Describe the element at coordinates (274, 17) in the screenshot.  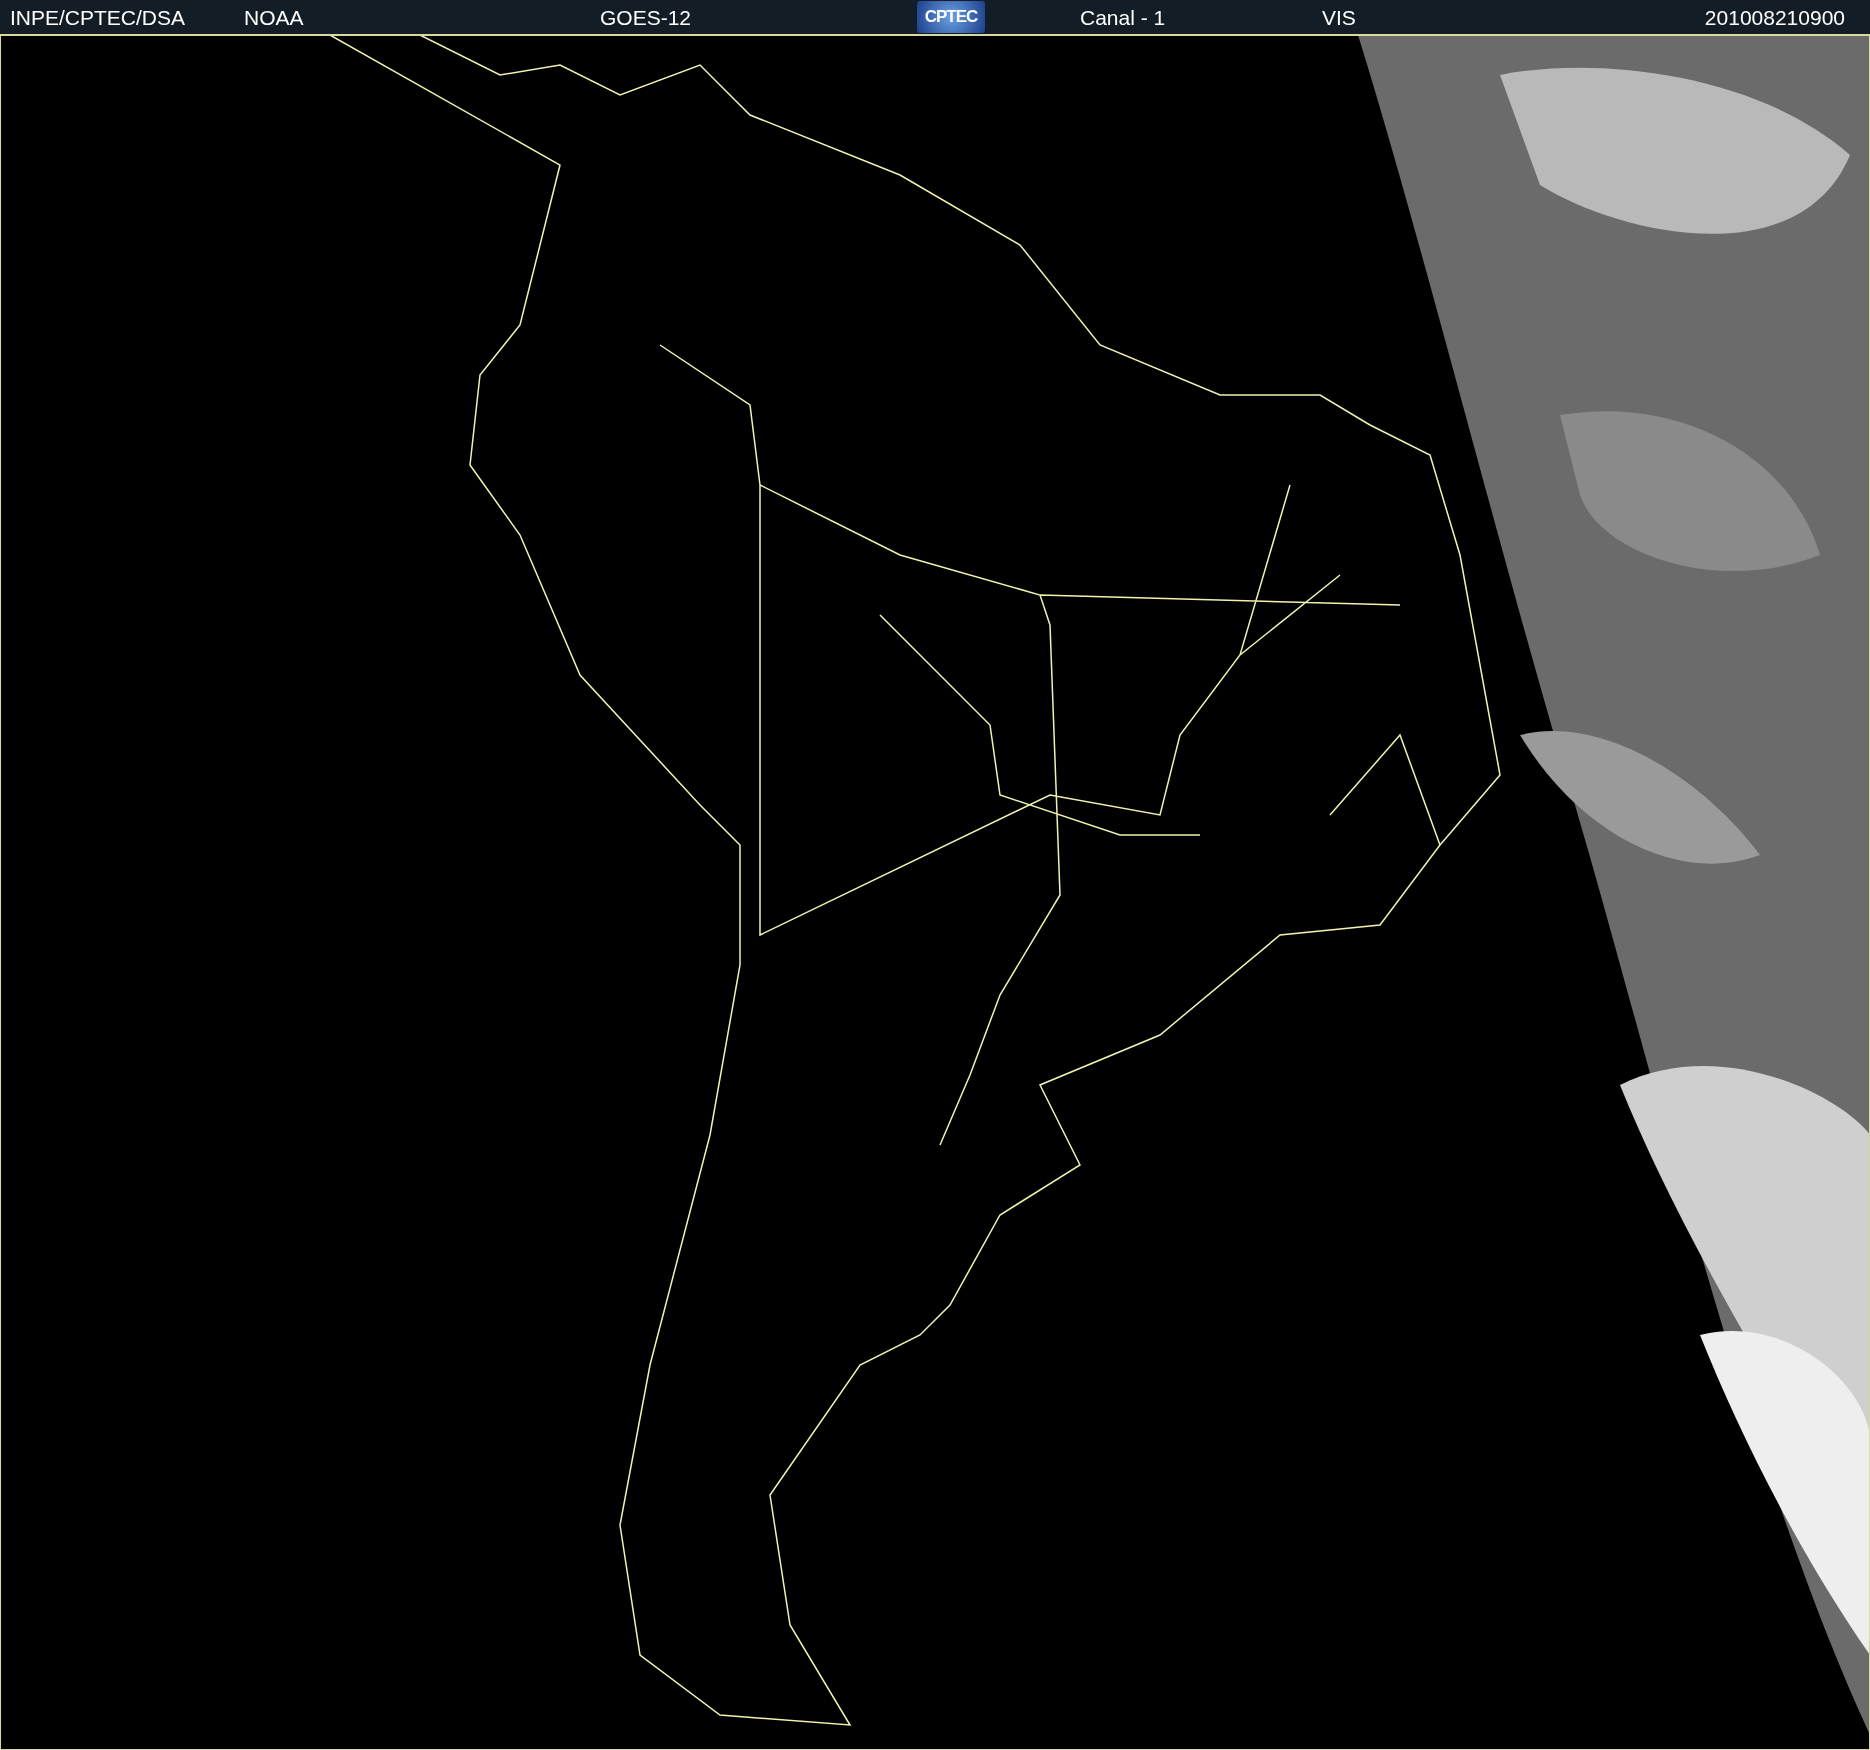
I see `header-label: NOAA` at that location.